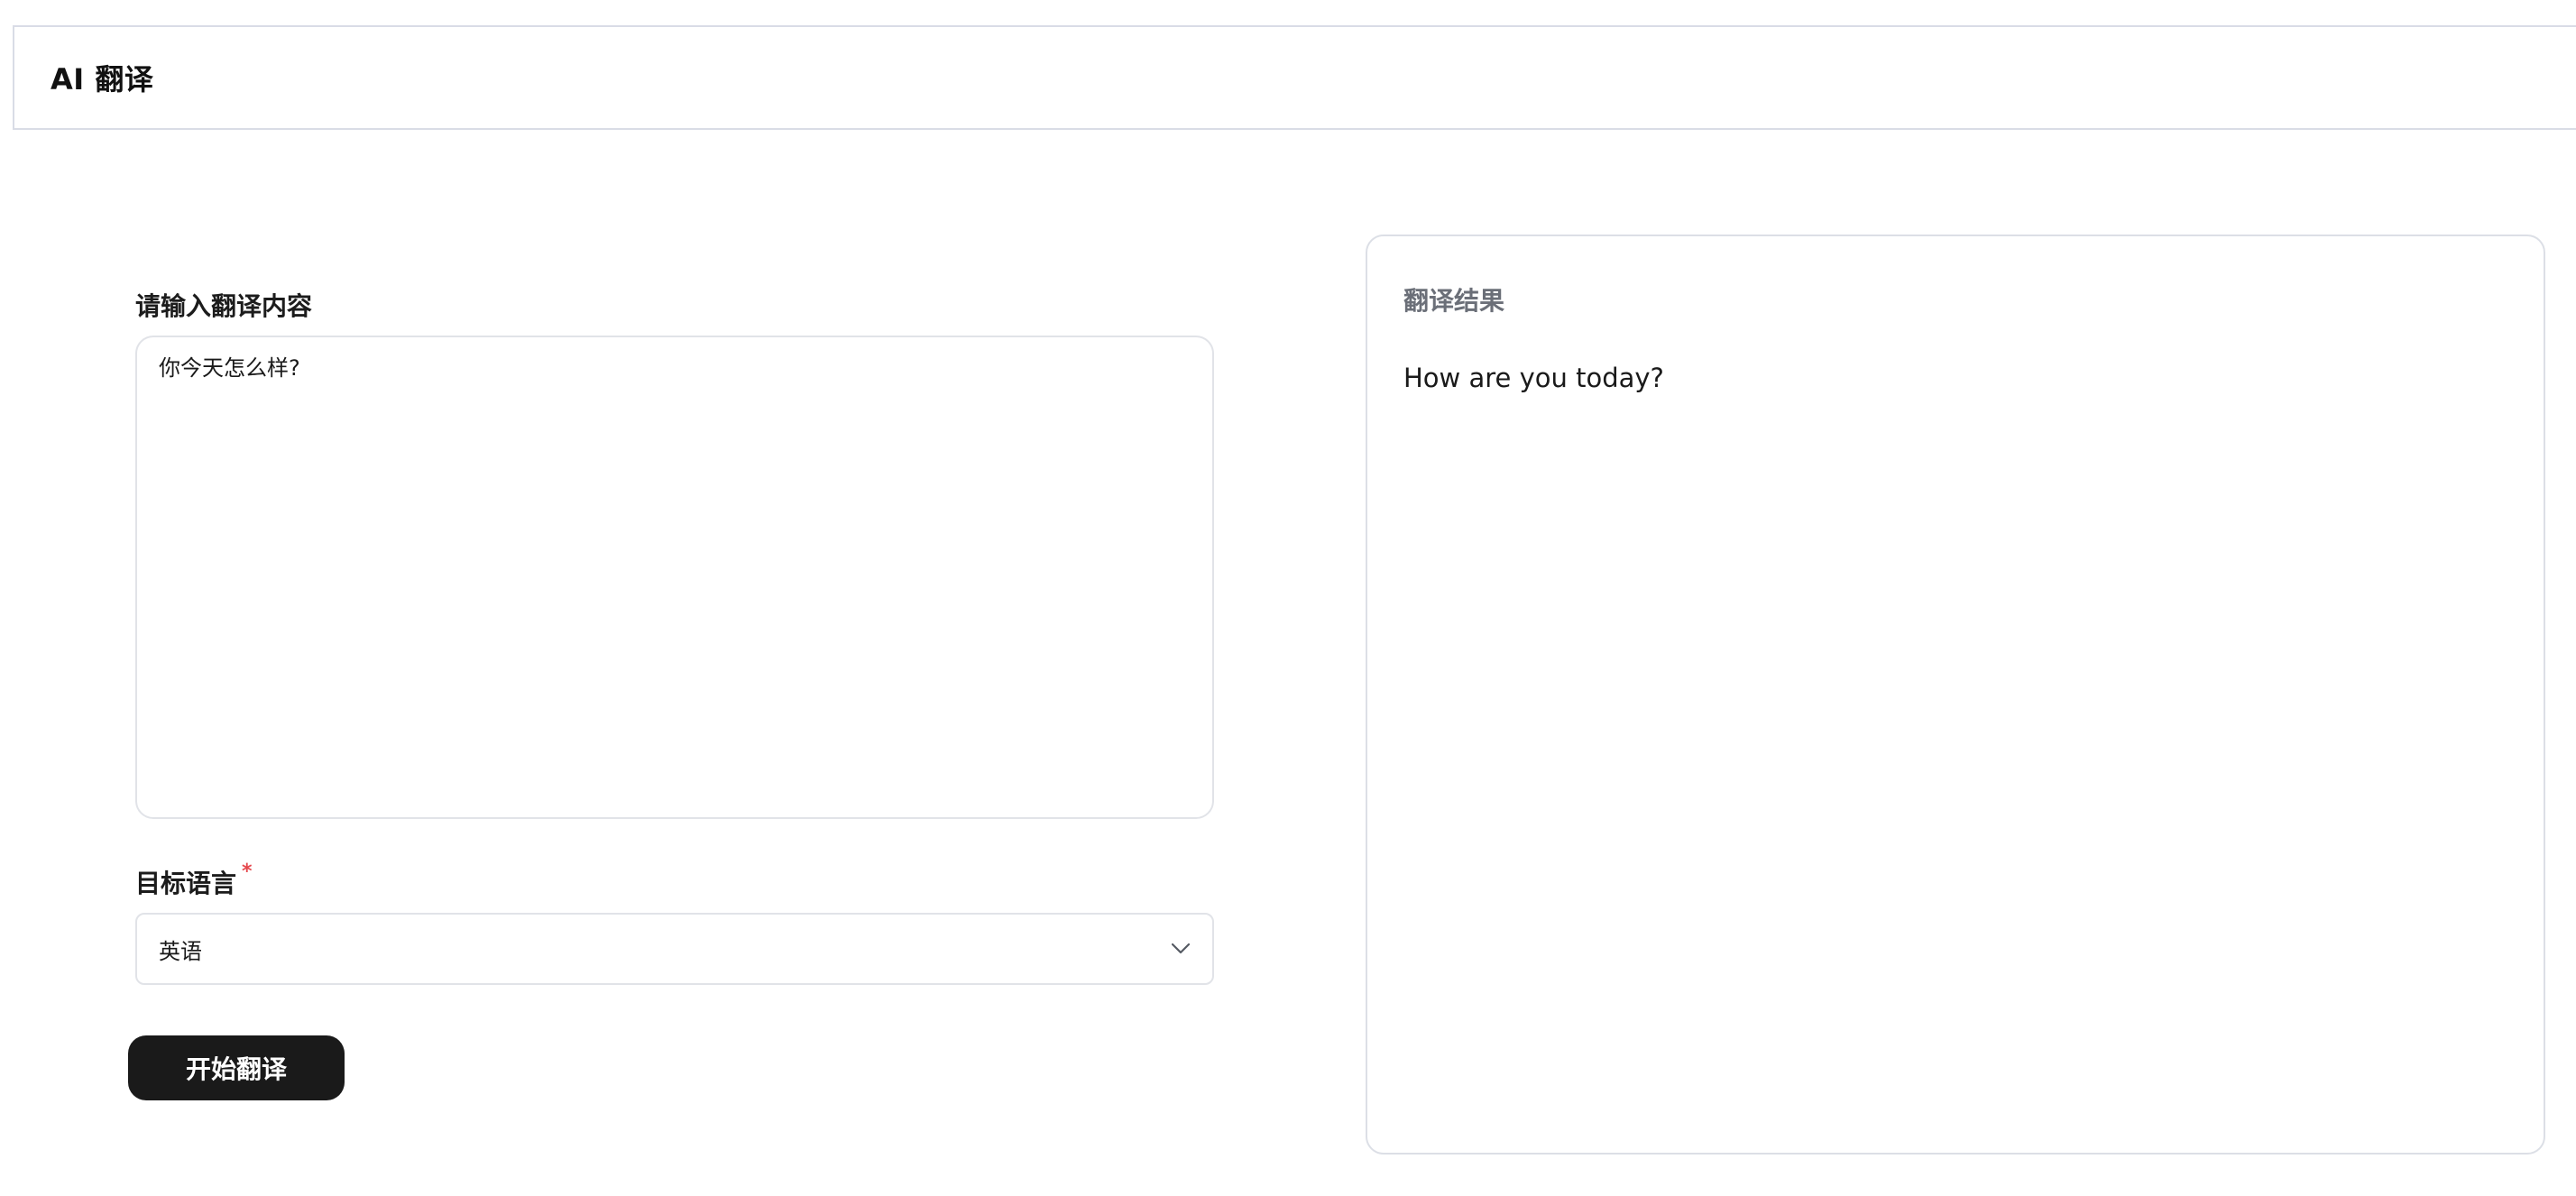  What do you see at coordinates (180, 951) in the screenshot?
I see `target-language-value: 英语` at bounding box center [180, 951].